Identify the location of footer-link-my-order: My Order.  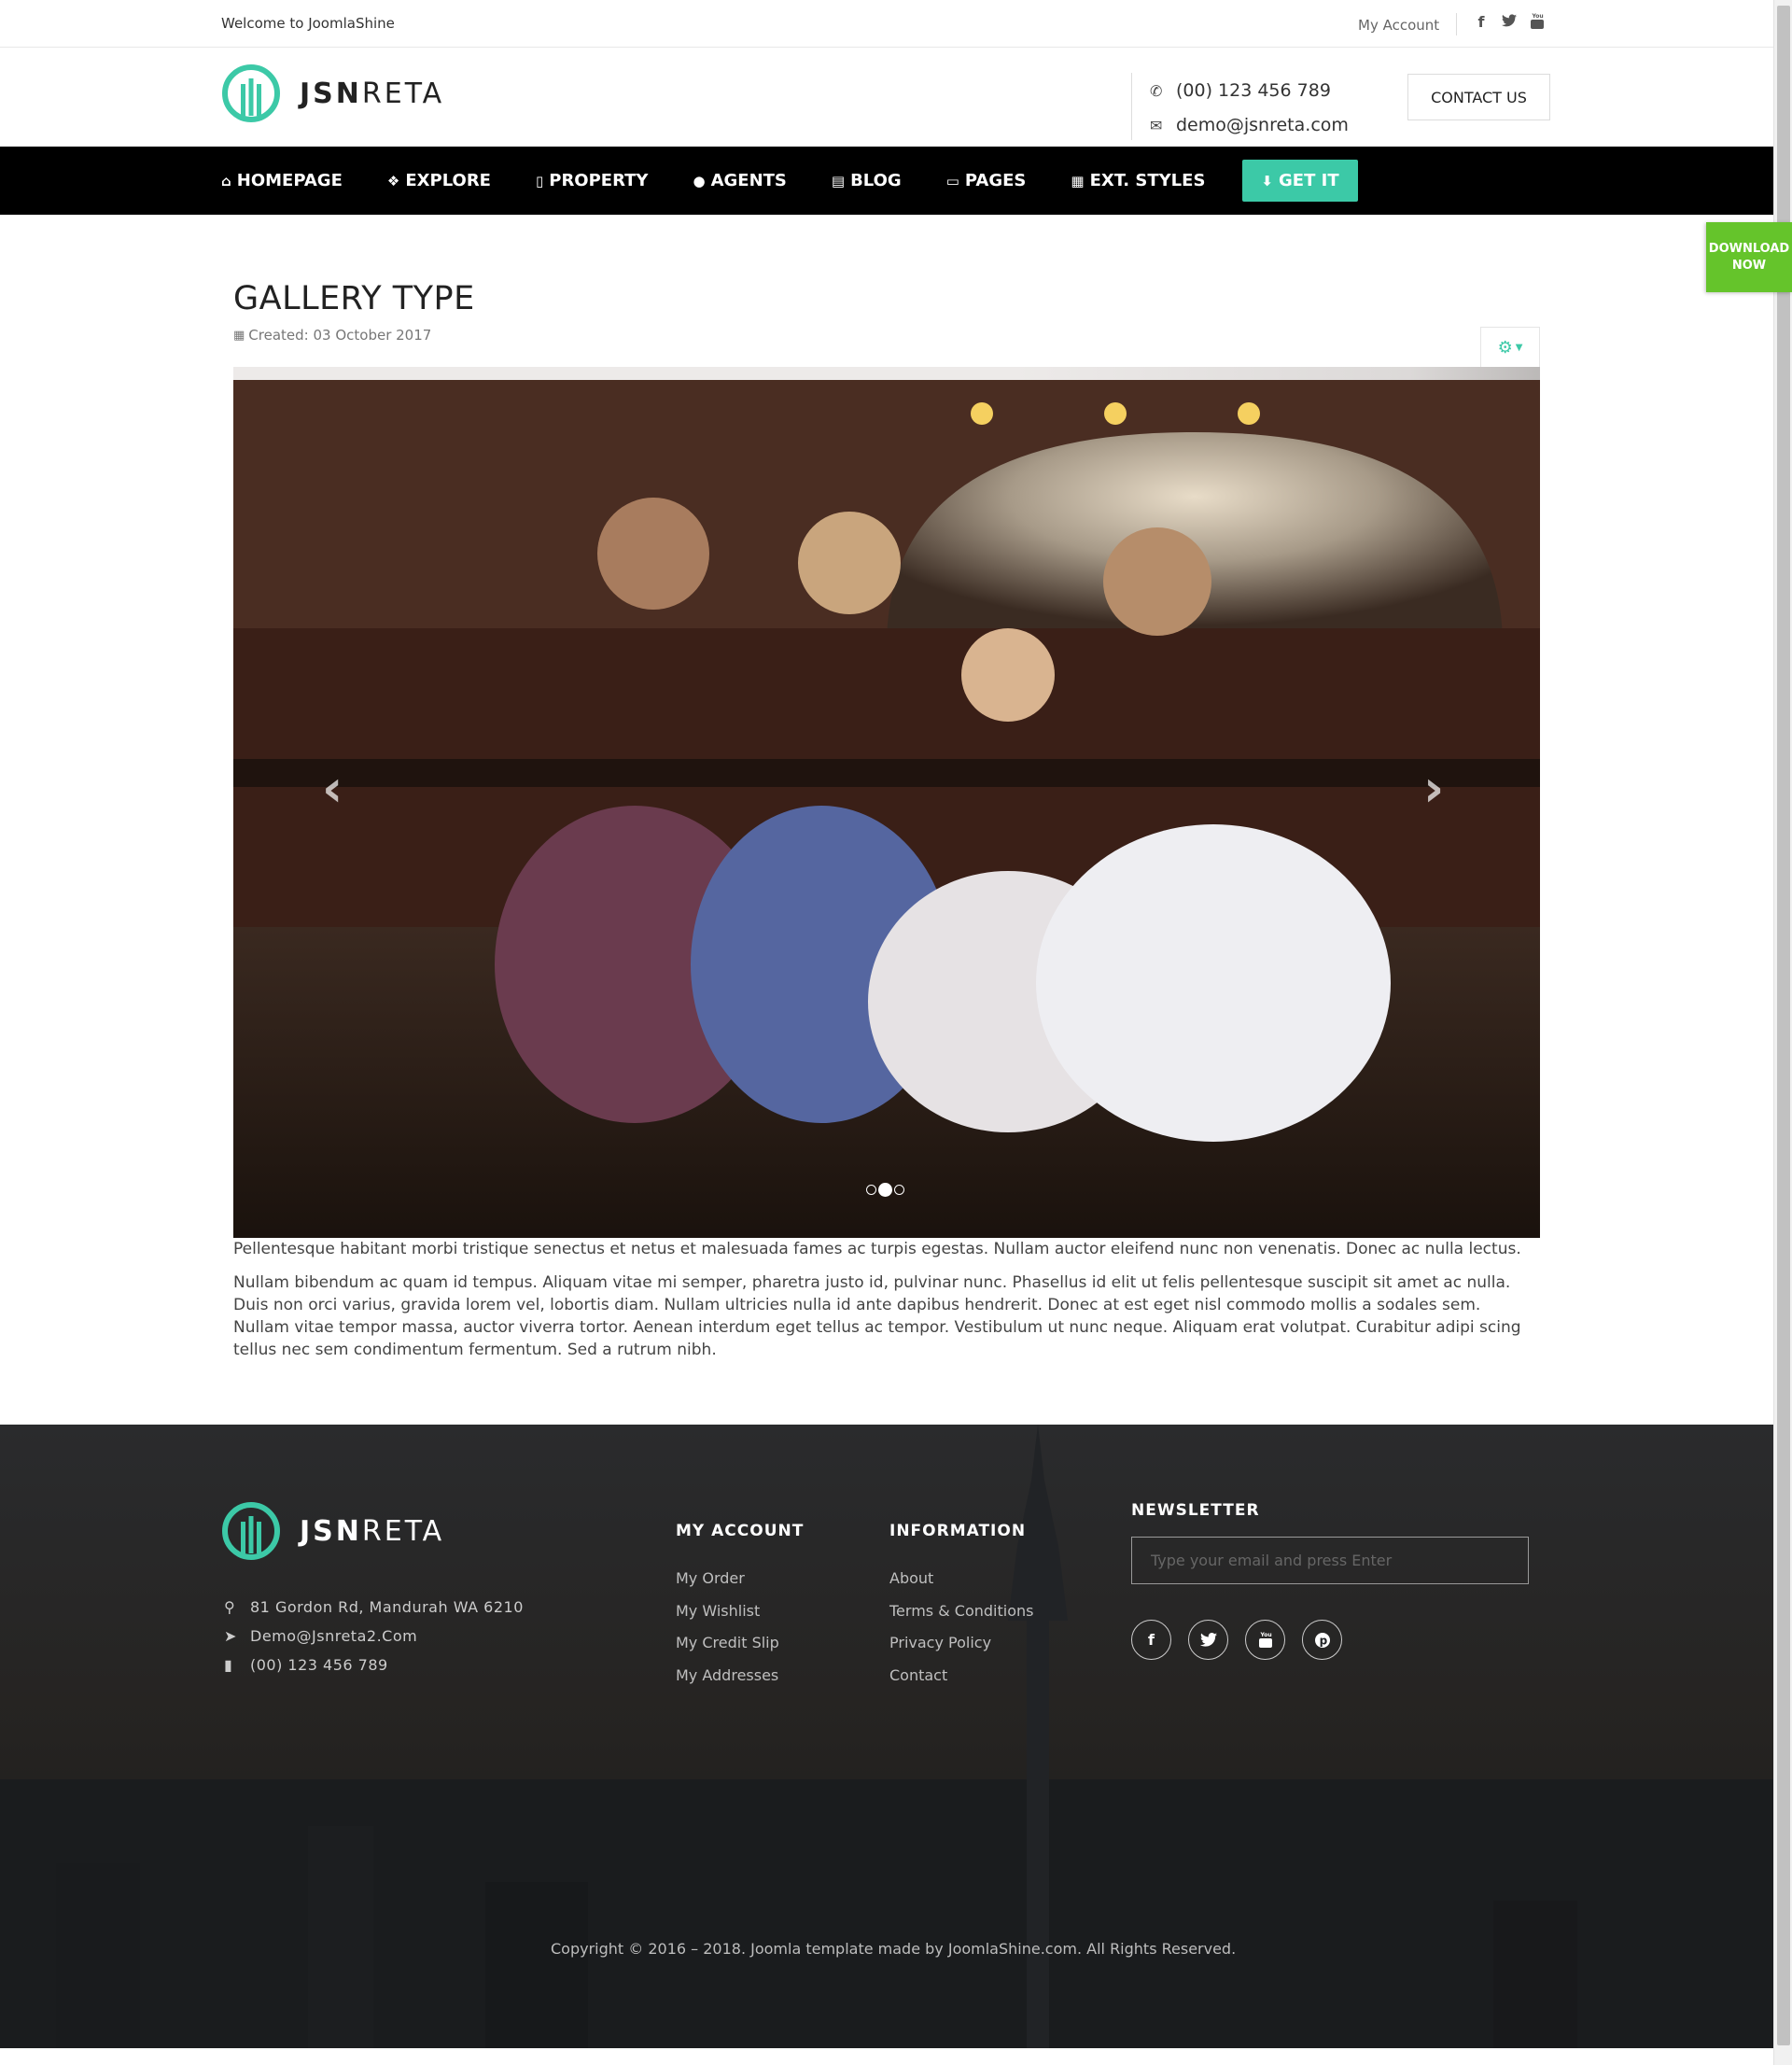
(740, 1579).